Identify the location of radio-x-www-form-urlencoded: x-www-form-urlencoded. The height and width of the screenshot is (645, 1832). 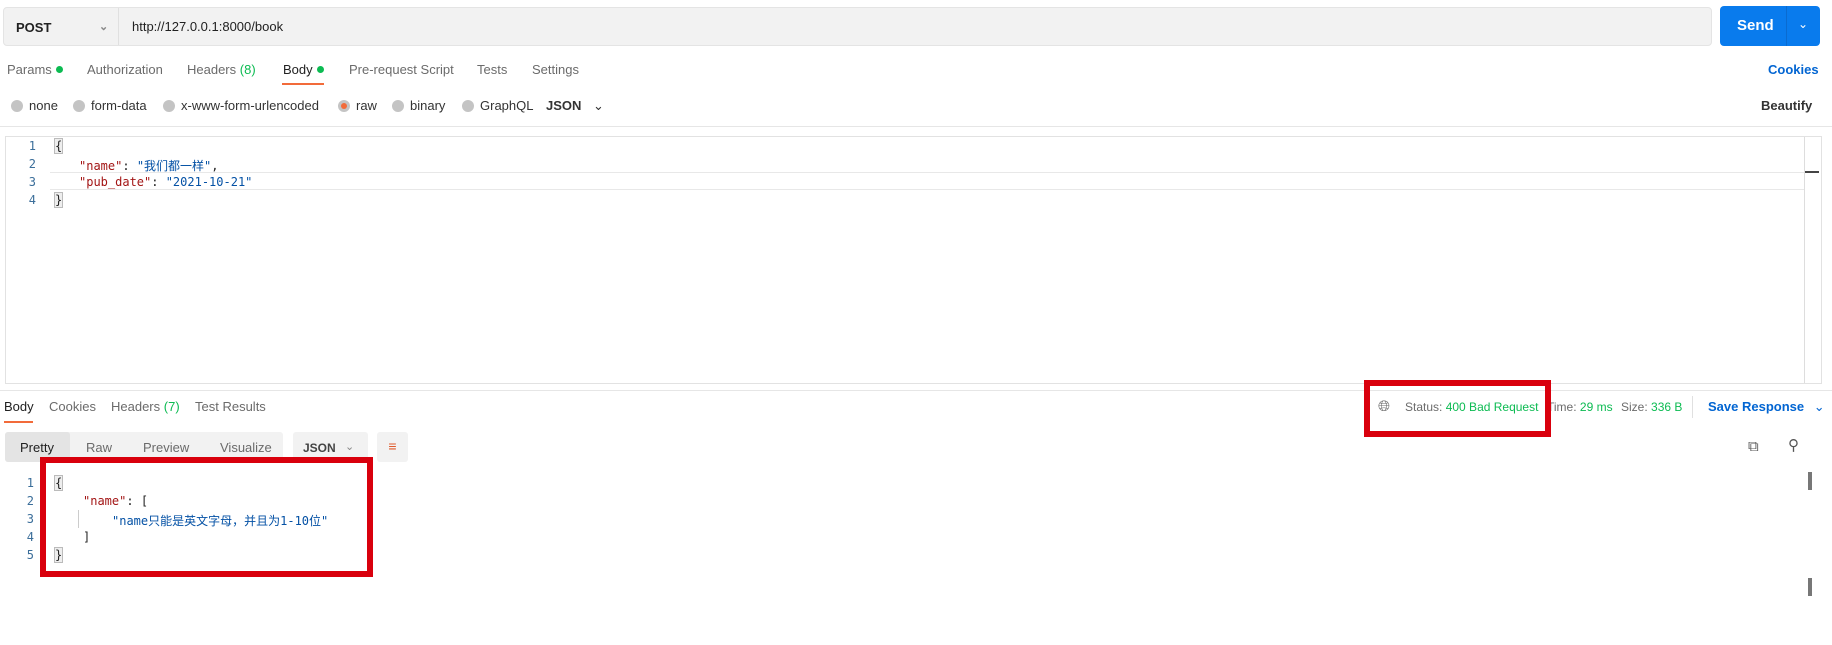
(241, 105).